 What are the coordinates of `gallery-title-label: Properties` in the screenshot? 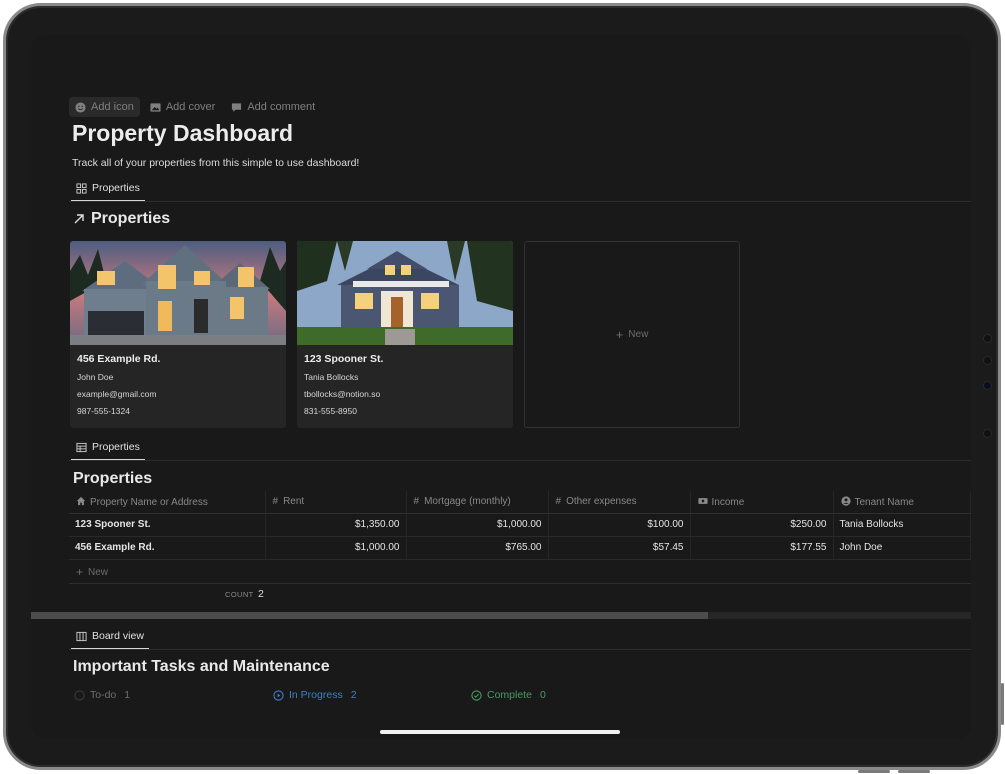 It's located at (131, 218).